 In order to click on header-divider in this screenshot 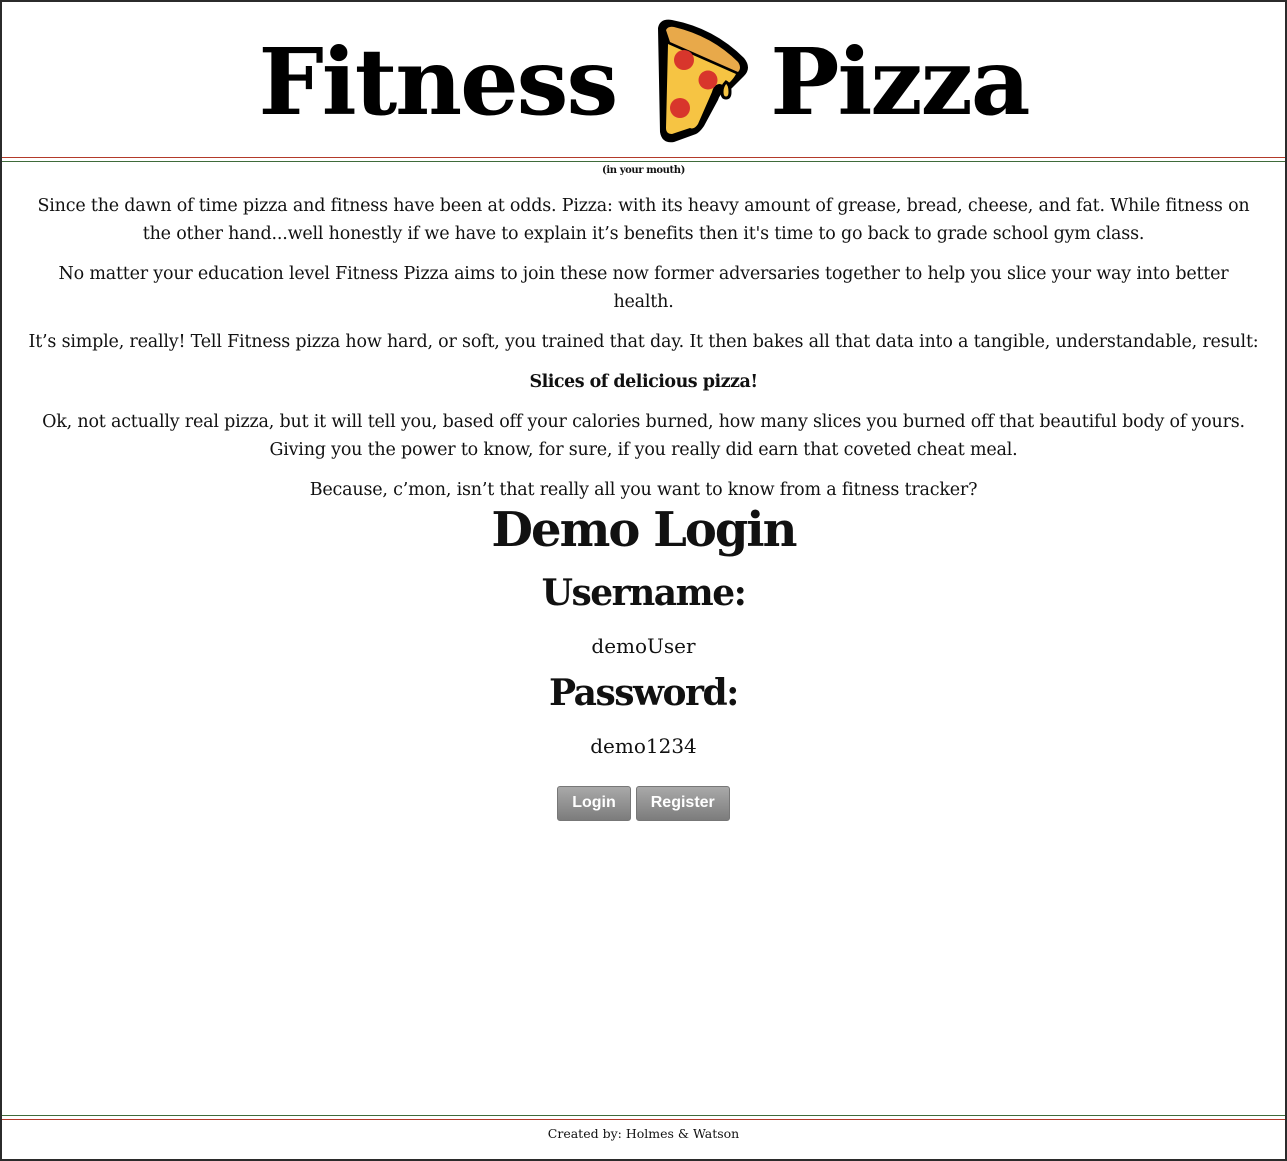, I will do `click(643, 159)`.